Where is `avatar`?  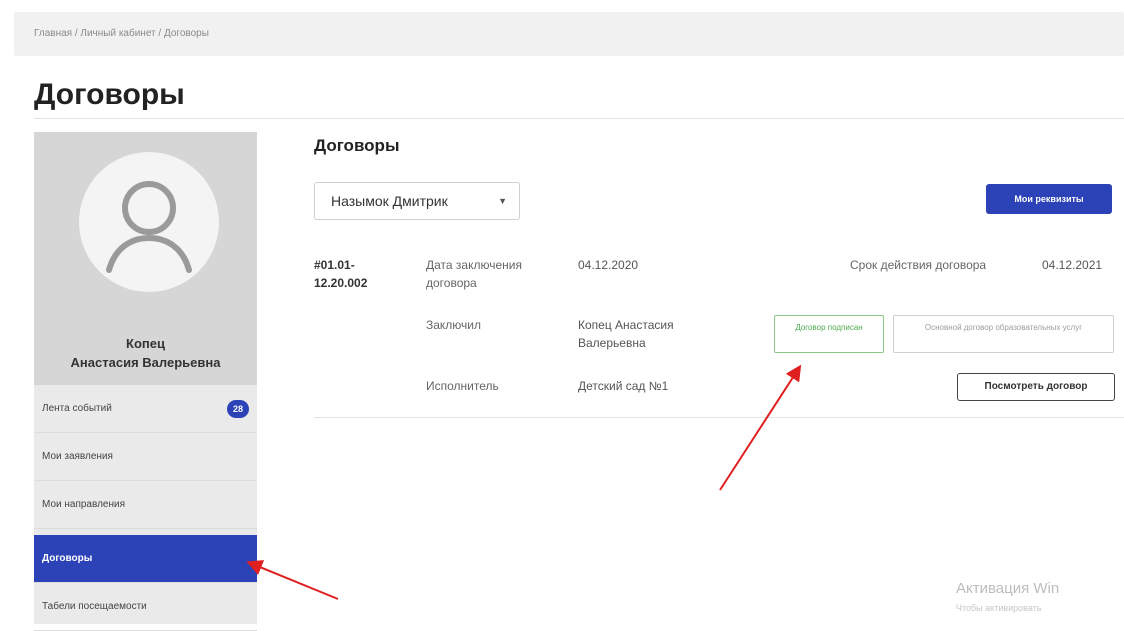 avatar is located at coordinates (149, 222).